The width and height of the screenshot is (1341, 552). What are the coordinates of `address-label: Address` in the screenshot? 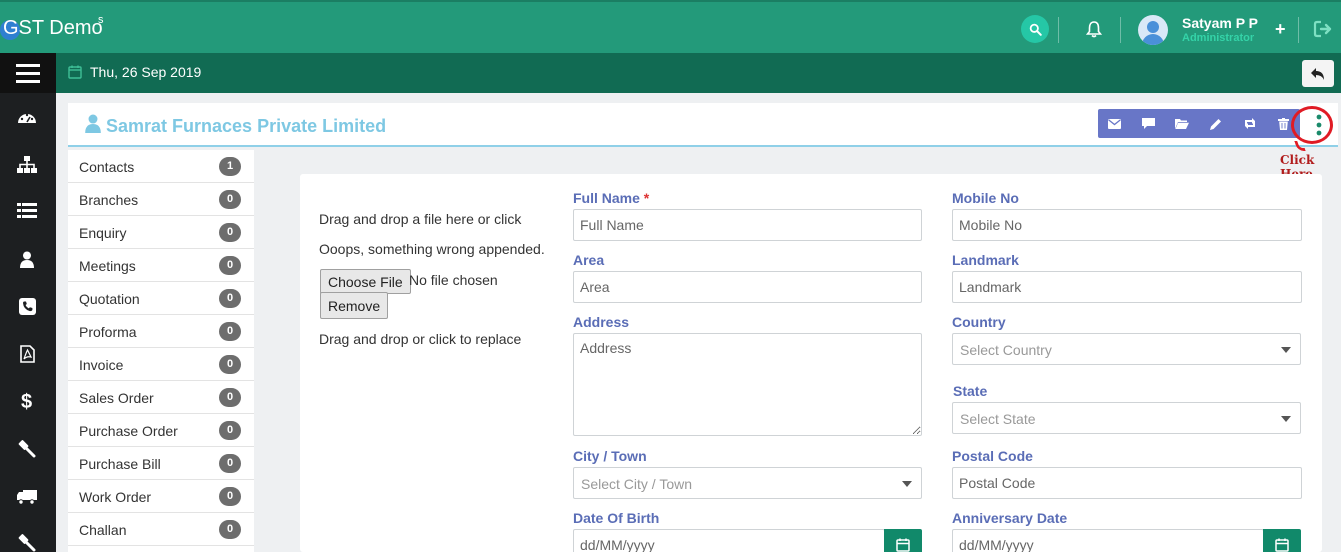 It's located at (601, 322).